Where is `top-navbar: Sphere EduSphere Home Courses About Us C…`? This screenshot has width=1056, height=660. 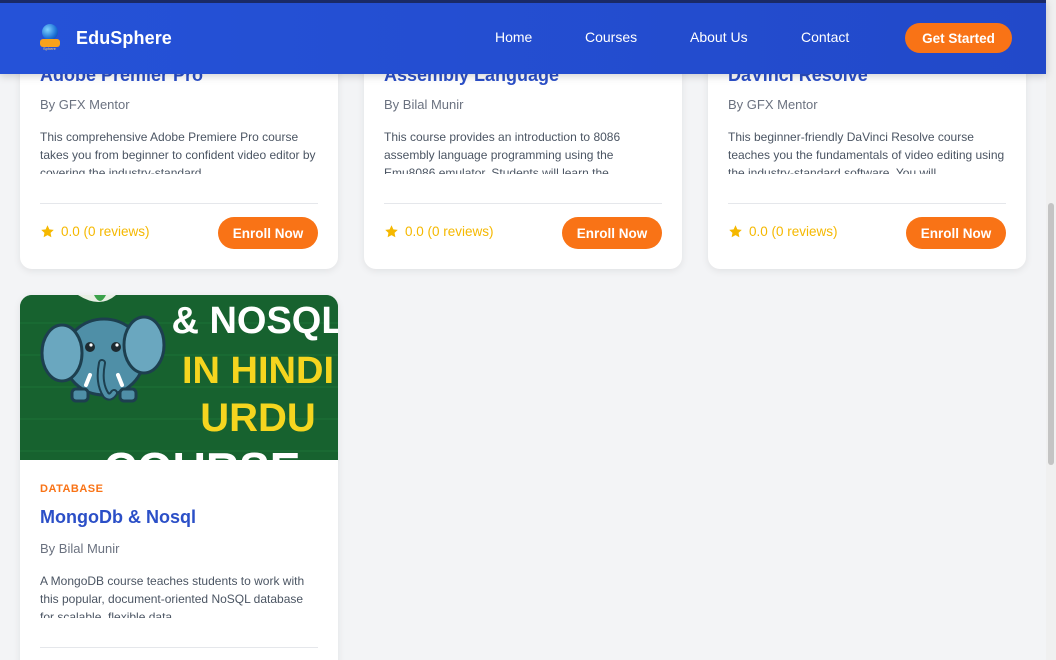 top-navbar: Sphere EduSphere Home Courses About Us C… is located at coordinates (523, 37).